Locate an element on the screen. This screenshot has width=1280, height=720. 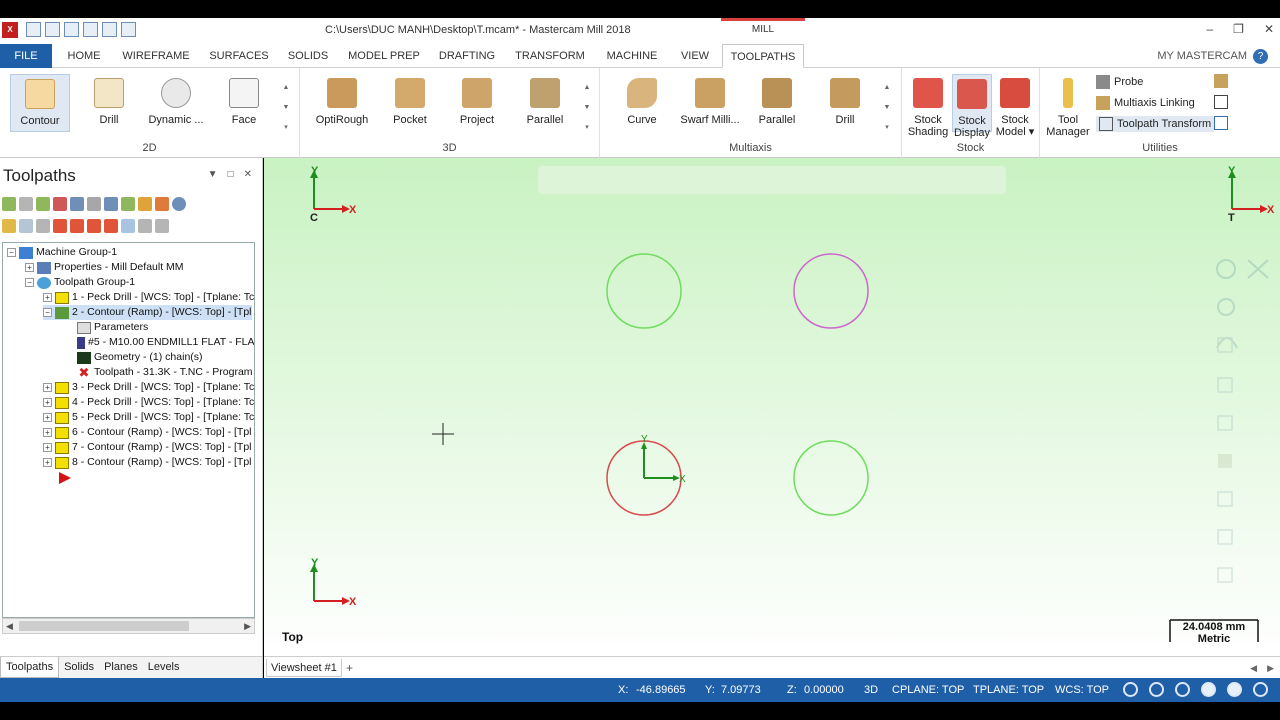
drill-button: Drill is located at coordinates (109, 103).